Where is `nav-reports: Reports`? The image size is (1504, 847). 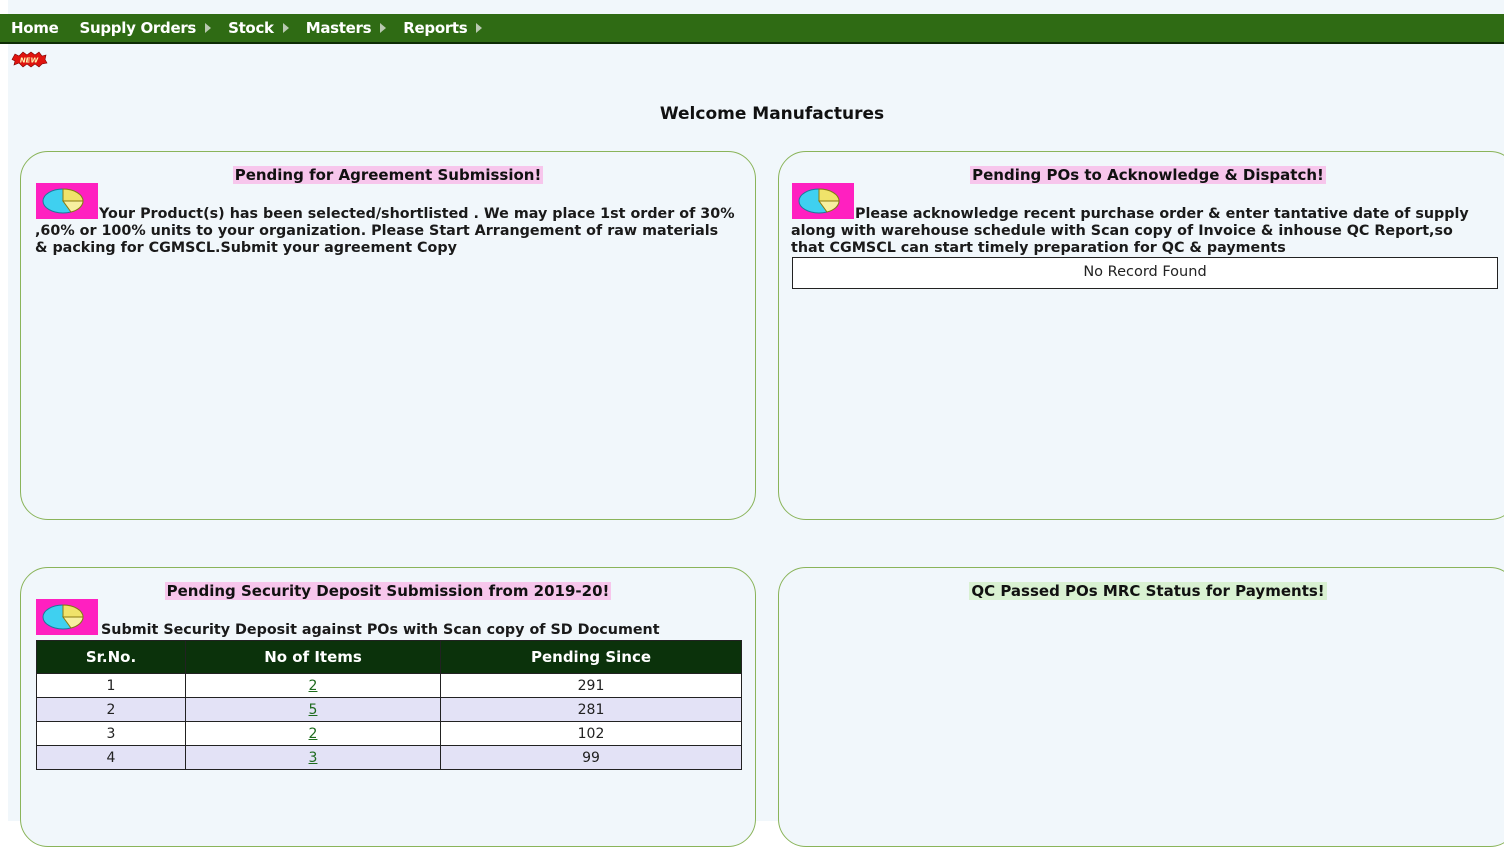
nav-reports: Reports is located at coordinates (443, 28).